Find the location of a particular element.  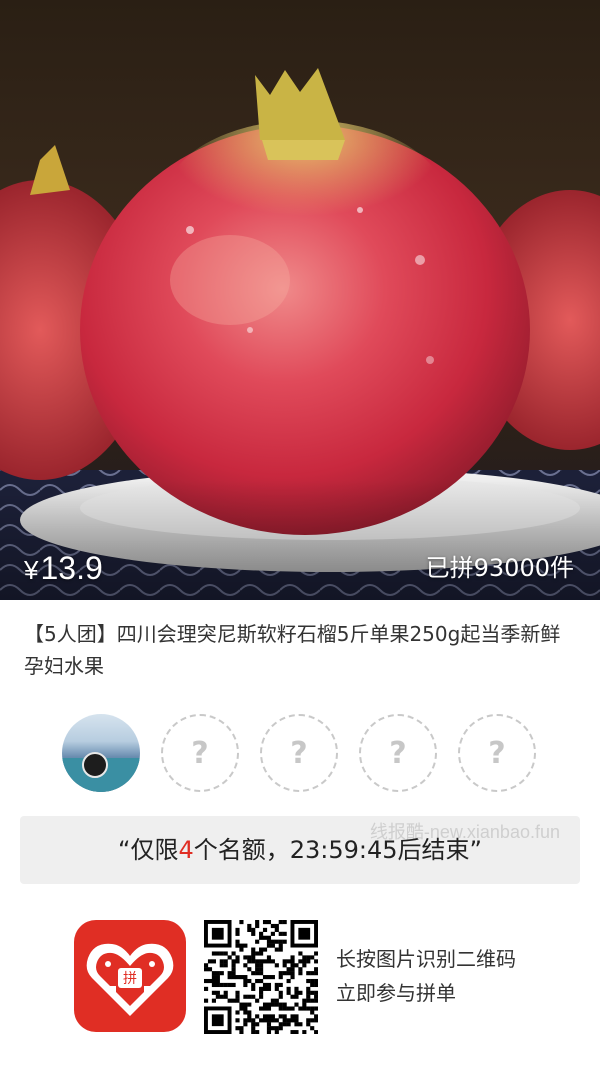

svg-text: 拼 is located at coordinates (130, 979).